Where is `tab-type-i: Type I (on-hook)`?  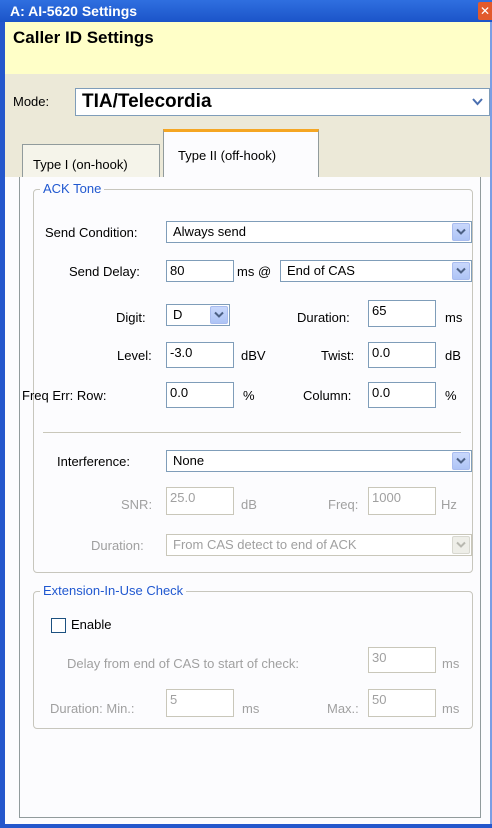
tab-type-i: Type I (on-hook) is located at coordinates (91, 161).